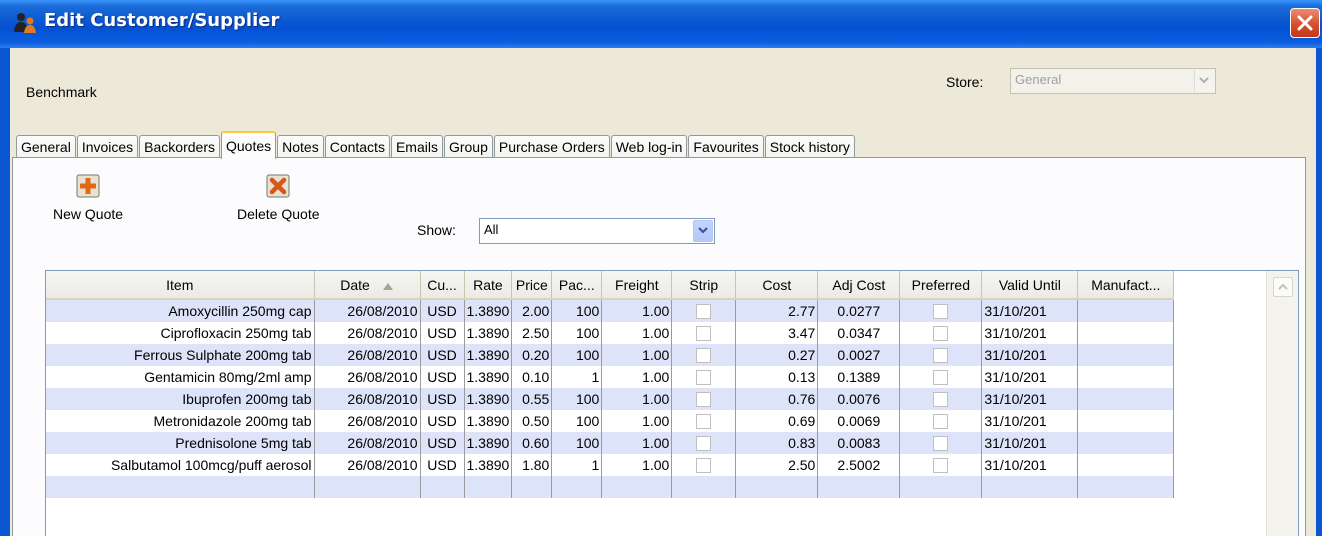  Describe the element at coordinates (88, 198) in the screenshot. I see `new-quote-button: New Quote` at that location.